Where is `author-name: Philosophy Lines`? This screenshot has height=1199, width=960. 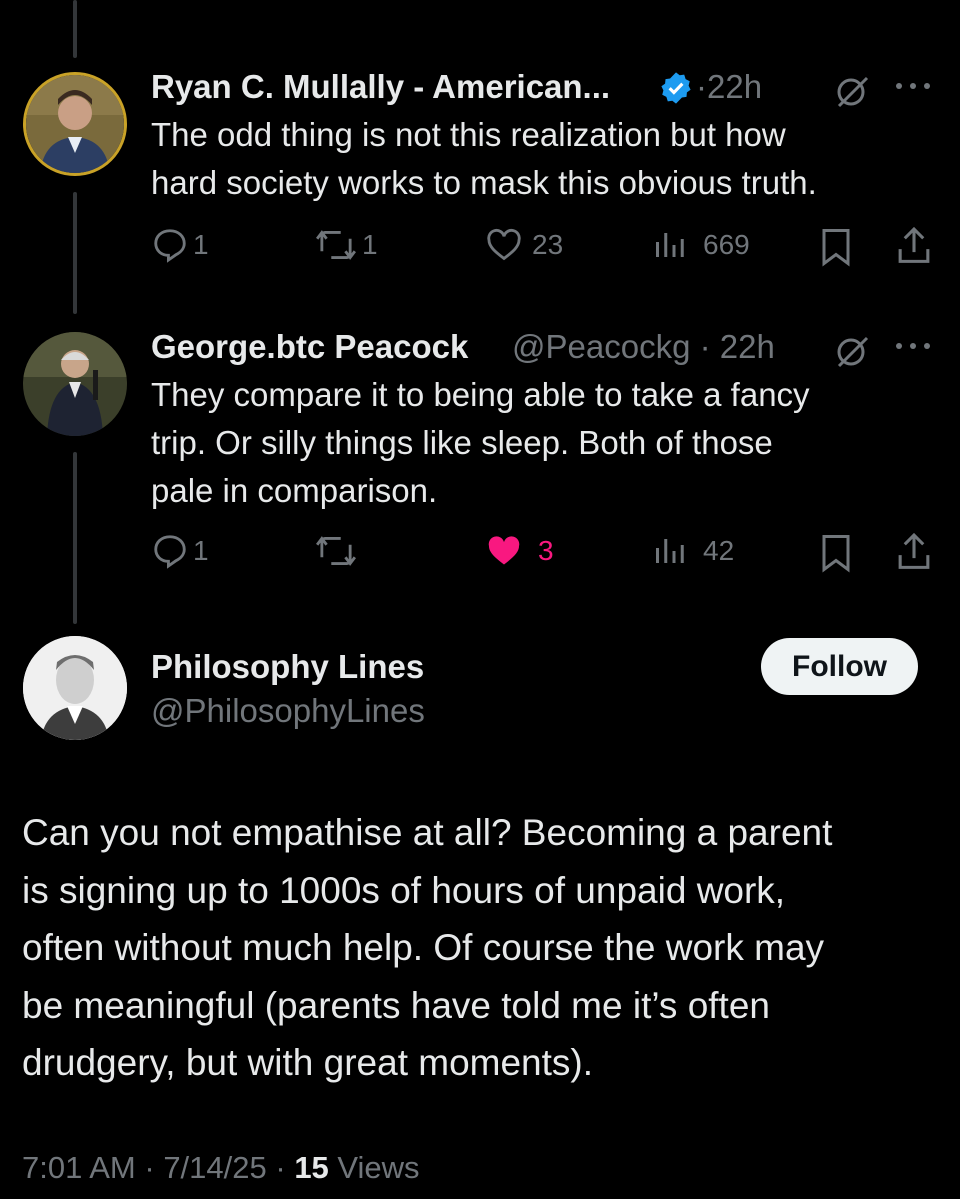
author-name: Philosophy Lines is located at coordinates (287, 667).